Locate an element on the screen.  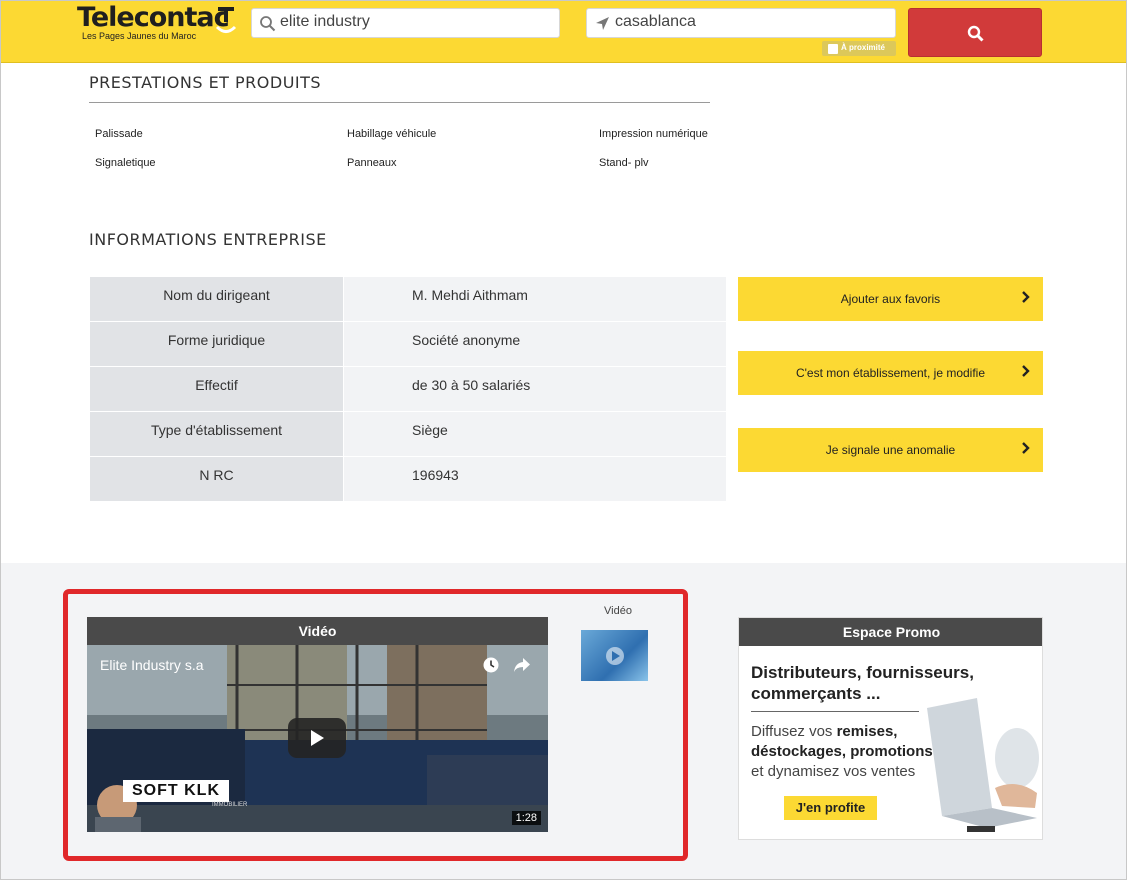
promo-divider is located at coordinates (835, 711).